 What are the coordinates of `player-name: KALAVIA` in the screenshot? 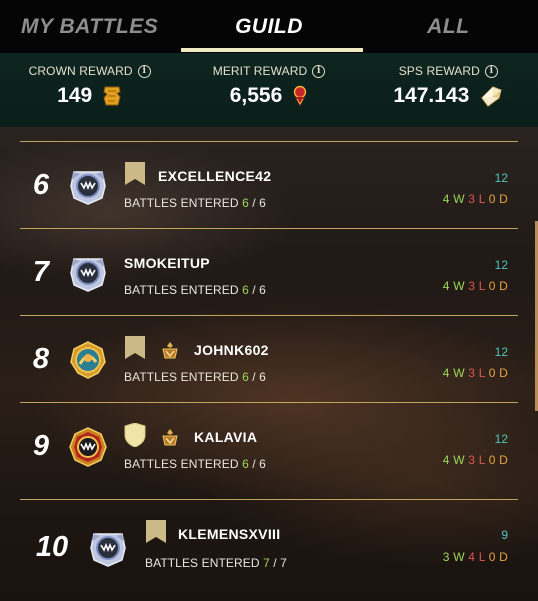 It's located at (225, 437).